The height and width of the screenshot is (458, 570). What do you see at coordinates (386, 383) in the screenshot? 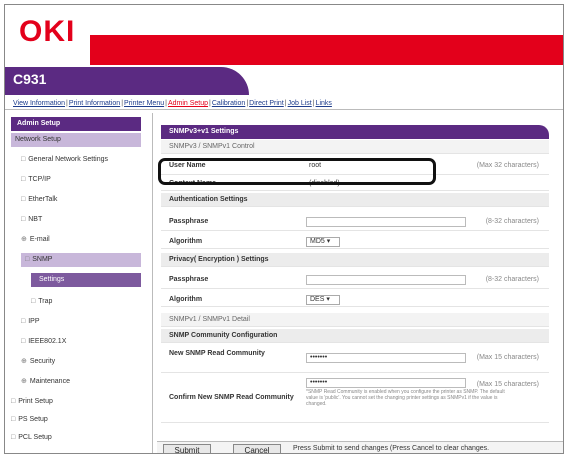
I see `confirm-read-community-input: •••••••` at bounding box center [386, 383].